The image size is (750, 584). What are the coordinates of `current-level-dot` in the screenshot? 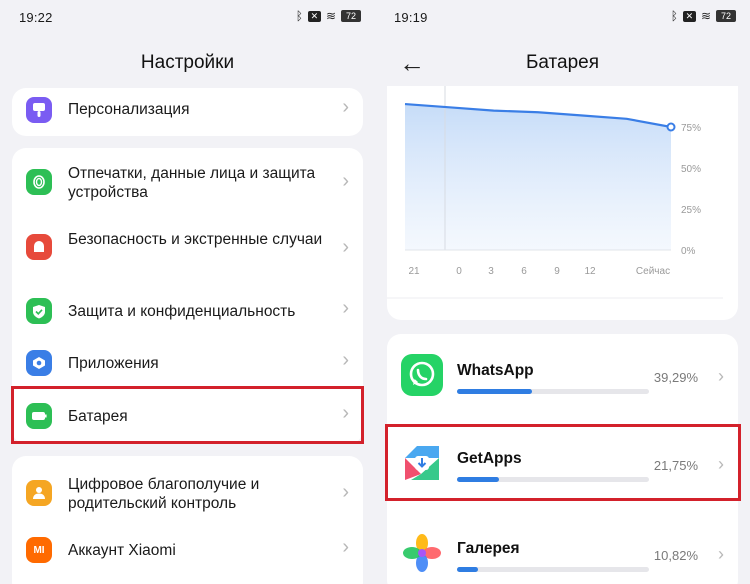 It's located at (671, 127).